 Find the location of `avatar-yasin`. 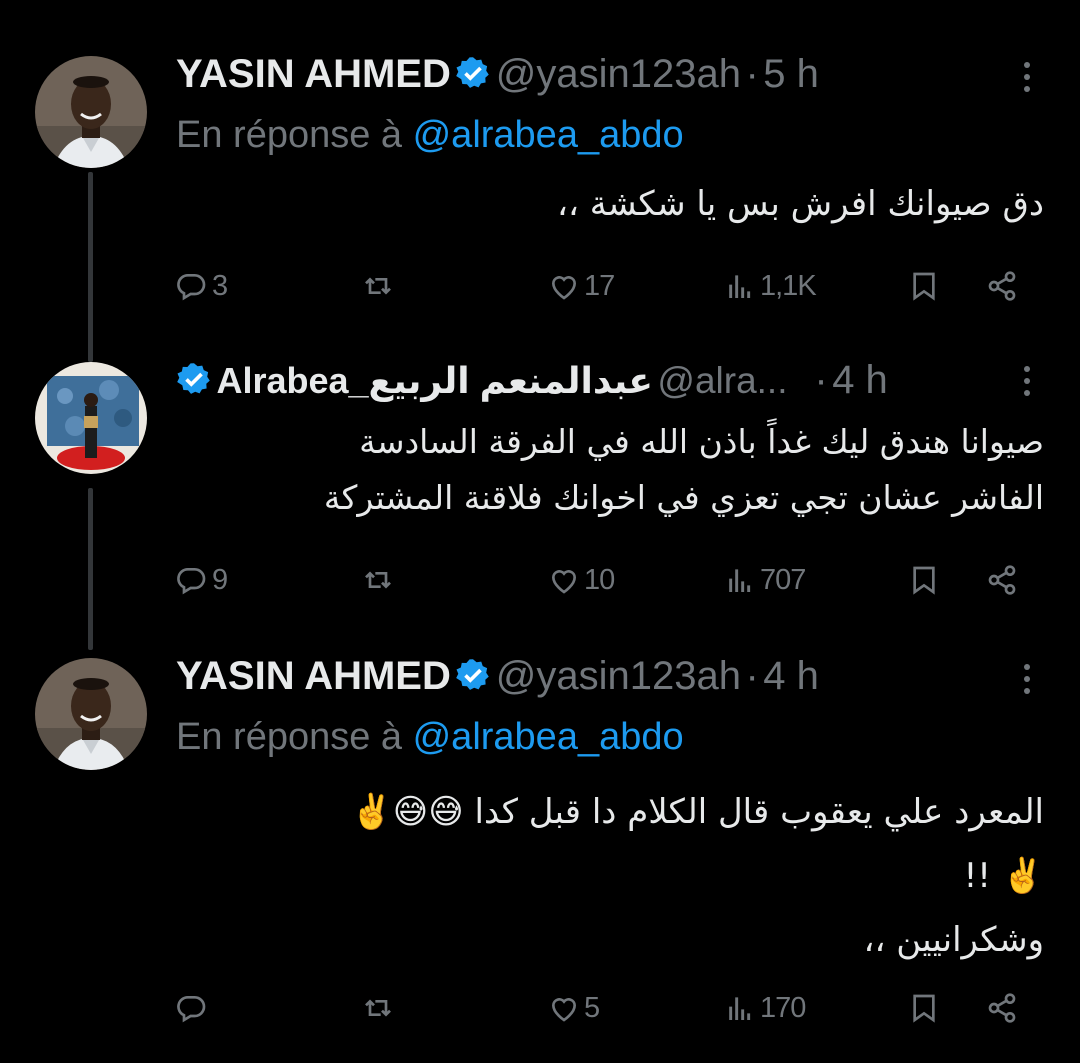

avatar-yasin is located at coordinates (91, 714).